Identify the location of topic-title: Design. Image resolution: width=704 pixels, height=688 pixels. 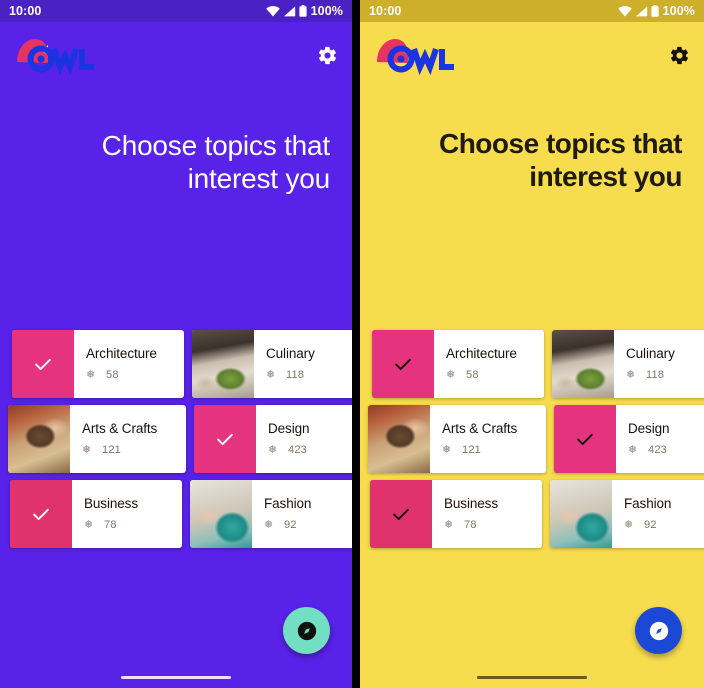
(289, 428).